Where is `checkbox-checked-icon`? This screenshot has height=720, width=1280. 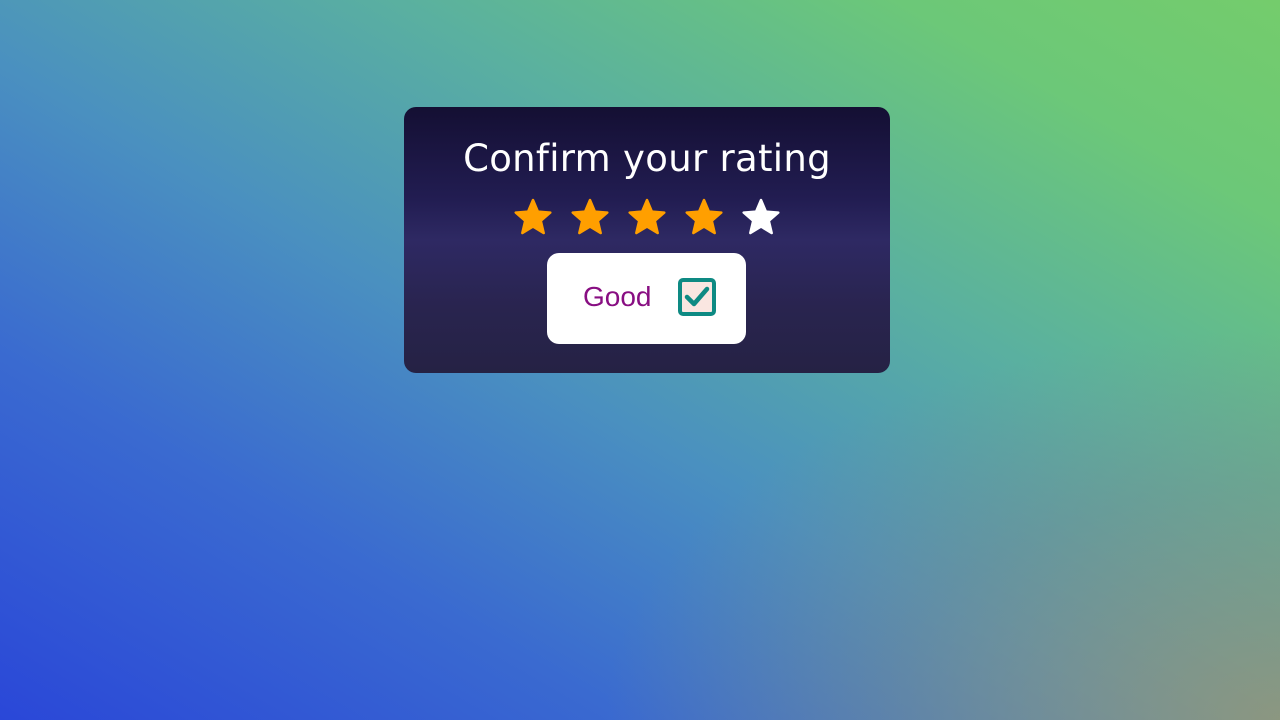
checkbox-checked-icon is located at coordinates (697, 297).